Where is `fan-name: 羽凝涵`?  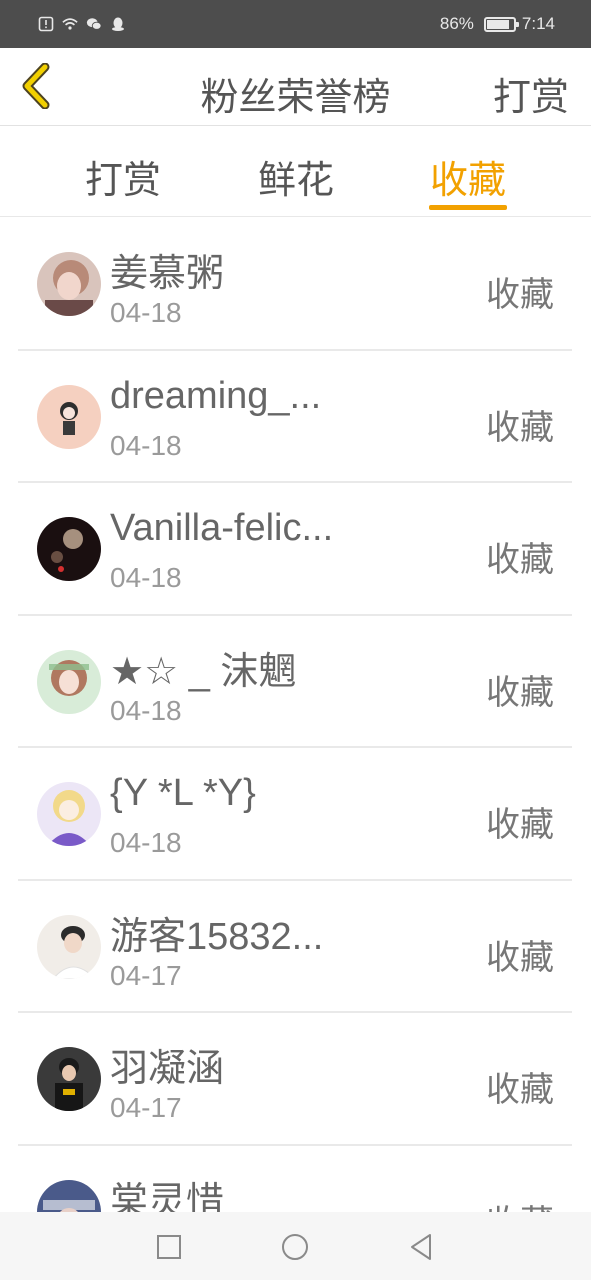 fan-name: 羽凝涵 is located at coordinates (167, 1069).